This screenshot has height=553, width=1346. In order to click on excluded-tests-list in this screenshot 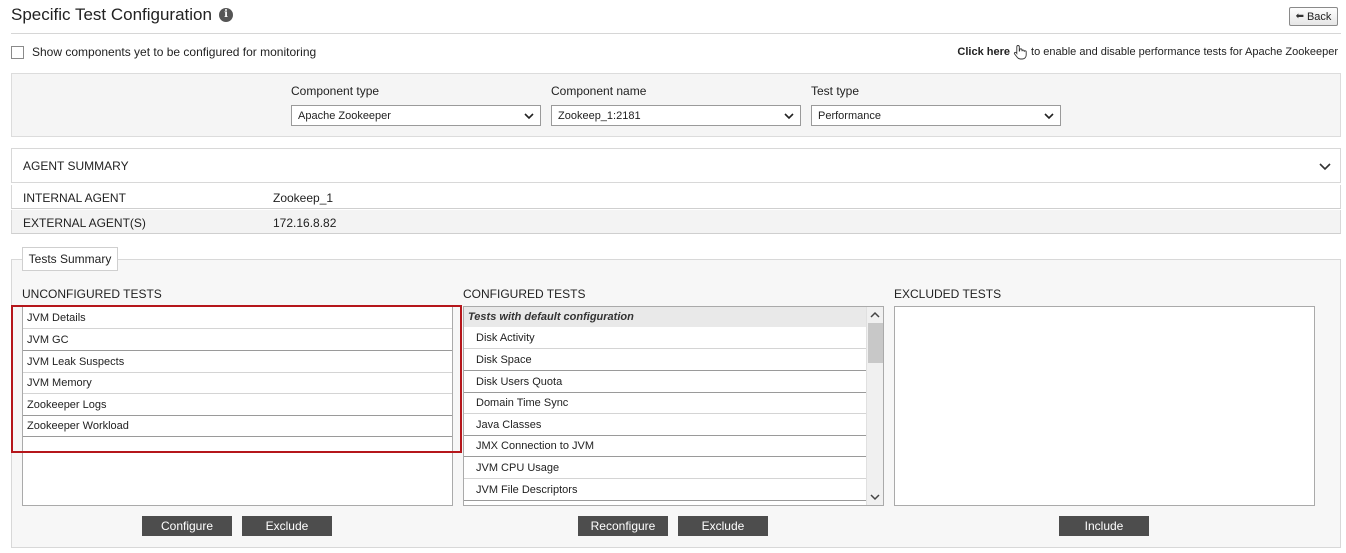, I will do `click(1104, 406)`.